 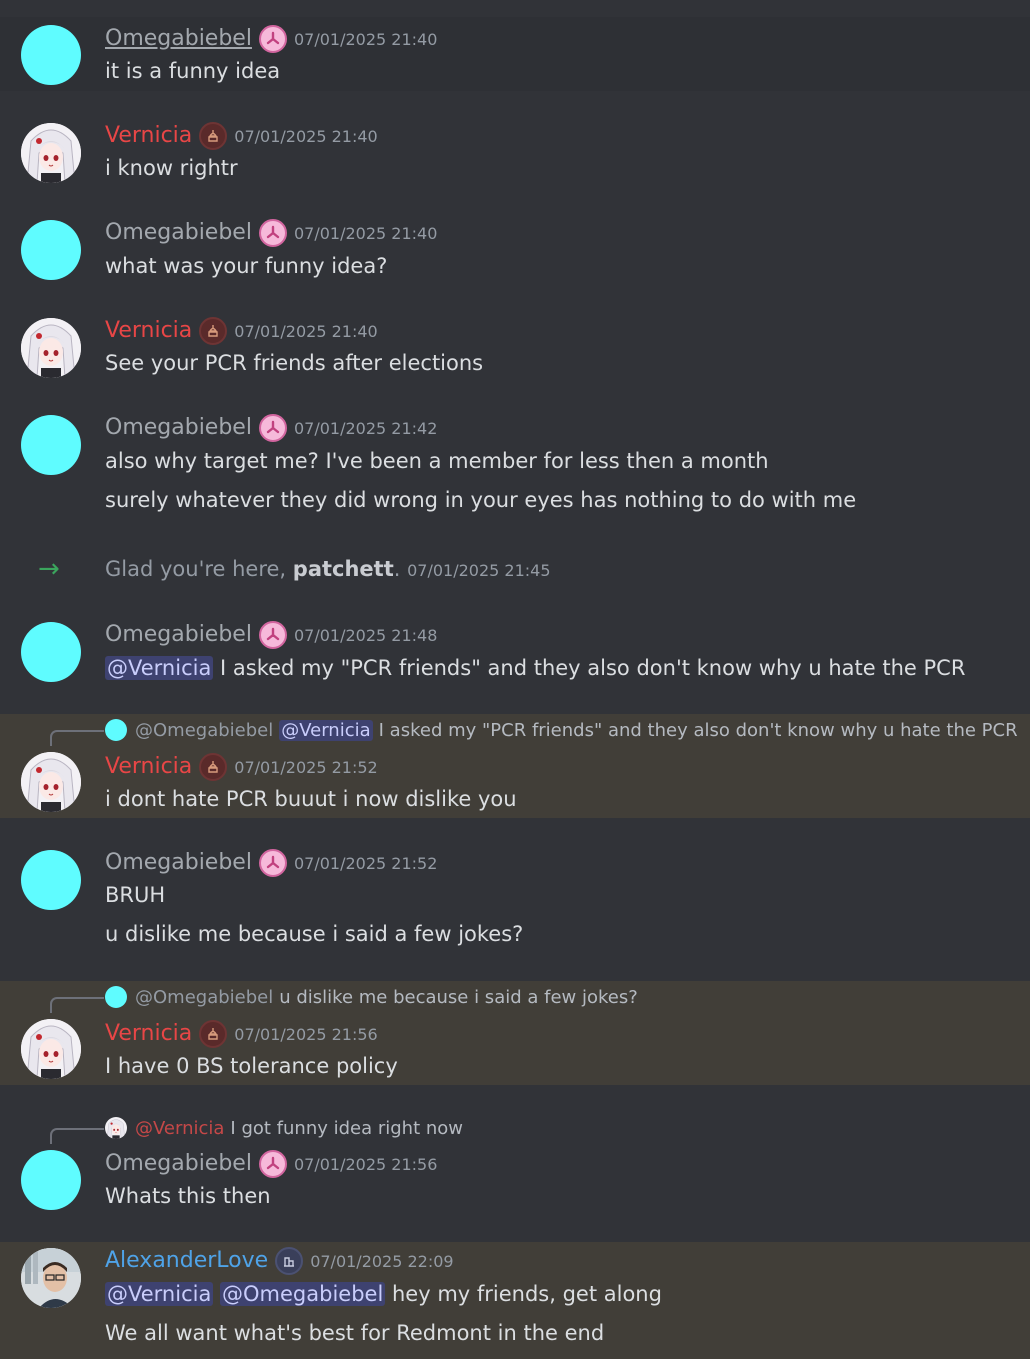 I want to click on username: AlexanderLove, so click(x=186, y=1261).